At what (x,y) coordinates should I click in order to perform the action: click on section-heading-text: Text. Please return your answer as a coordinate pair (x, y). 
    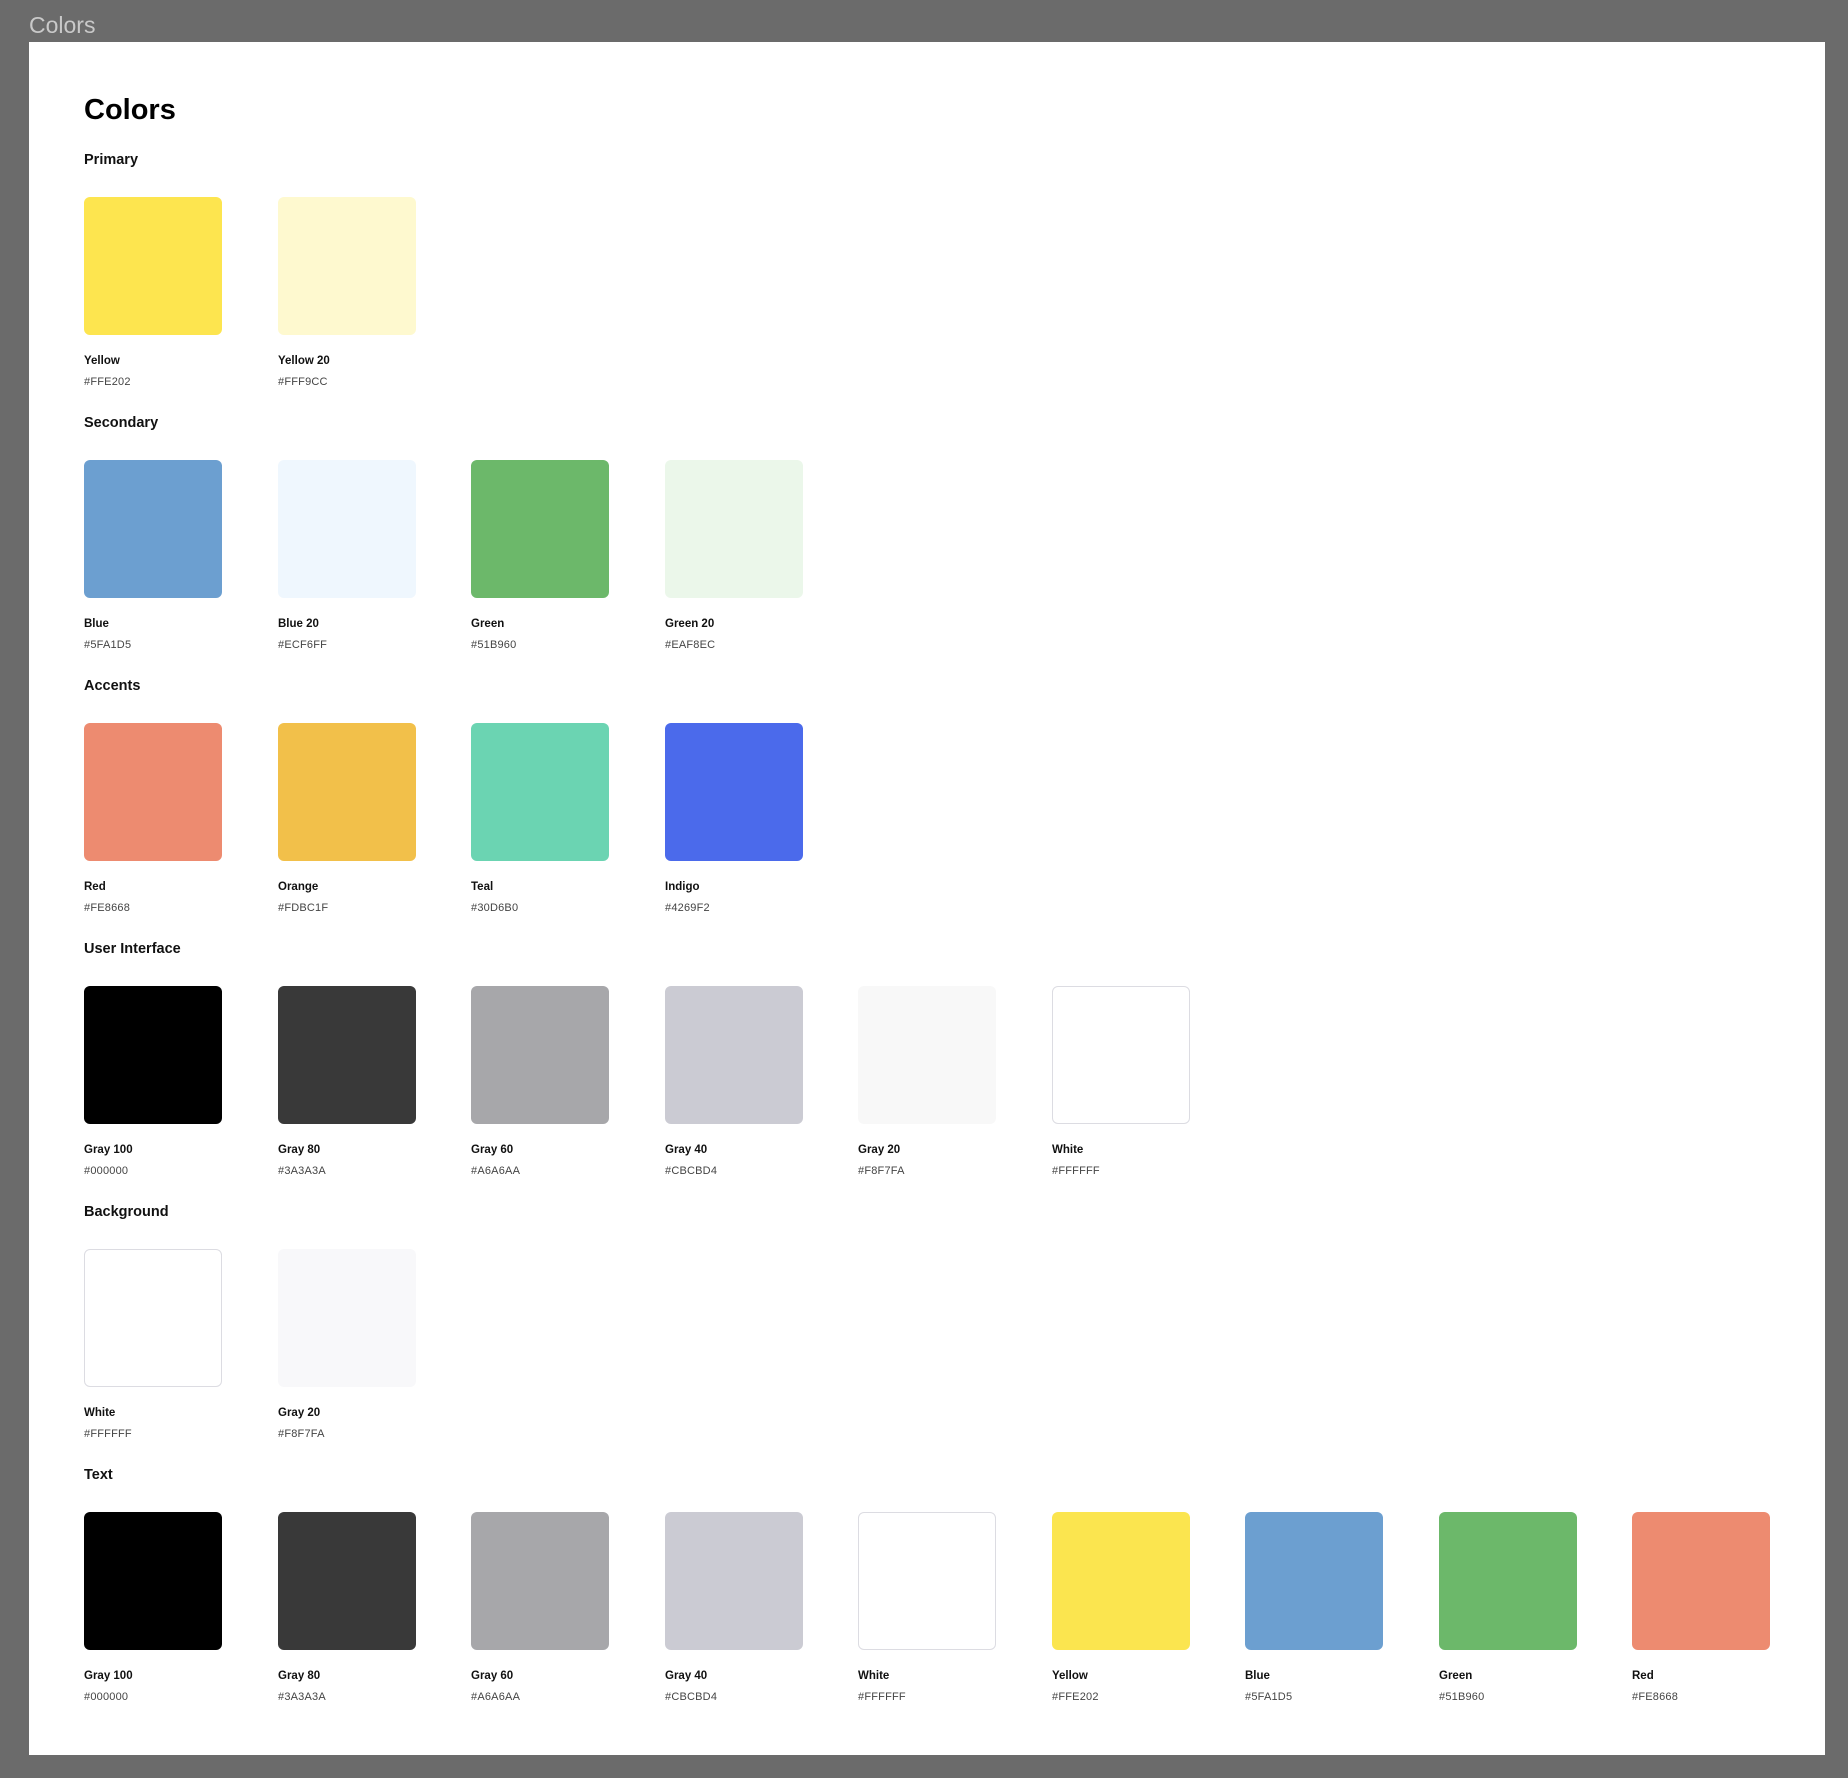
    Looking at the image, I should click on (98, 1475).